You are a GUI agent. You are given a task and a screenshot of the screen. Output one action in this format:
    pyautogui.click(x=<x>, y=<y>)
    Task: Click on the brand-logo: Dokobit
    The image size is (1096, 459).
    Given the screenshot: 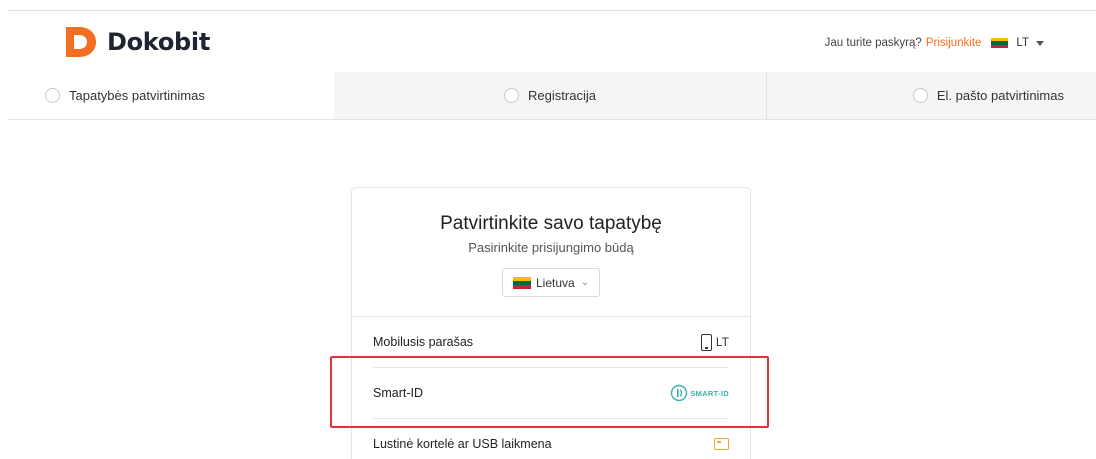 What is the action you would take?
    pyautogui.click(x=137, y=42)
    